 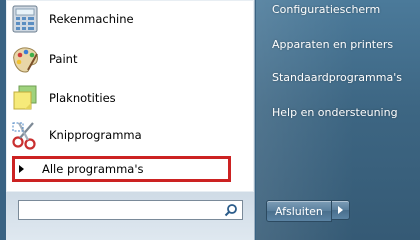 I want to click on expand-arrow-icon, so click(x=21, y=169).